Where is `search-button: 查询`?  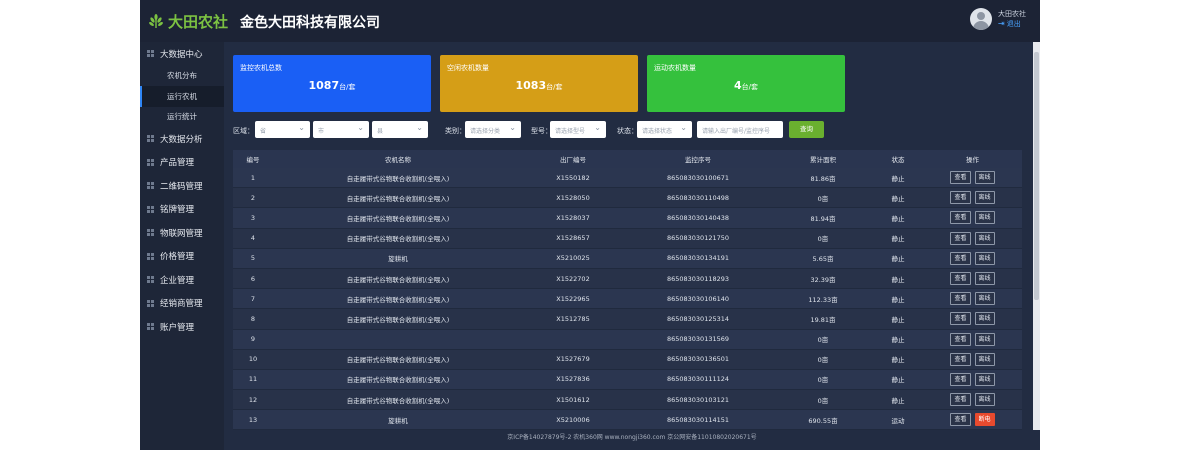
search-button: 查询 is located at coordinates (806, 129).